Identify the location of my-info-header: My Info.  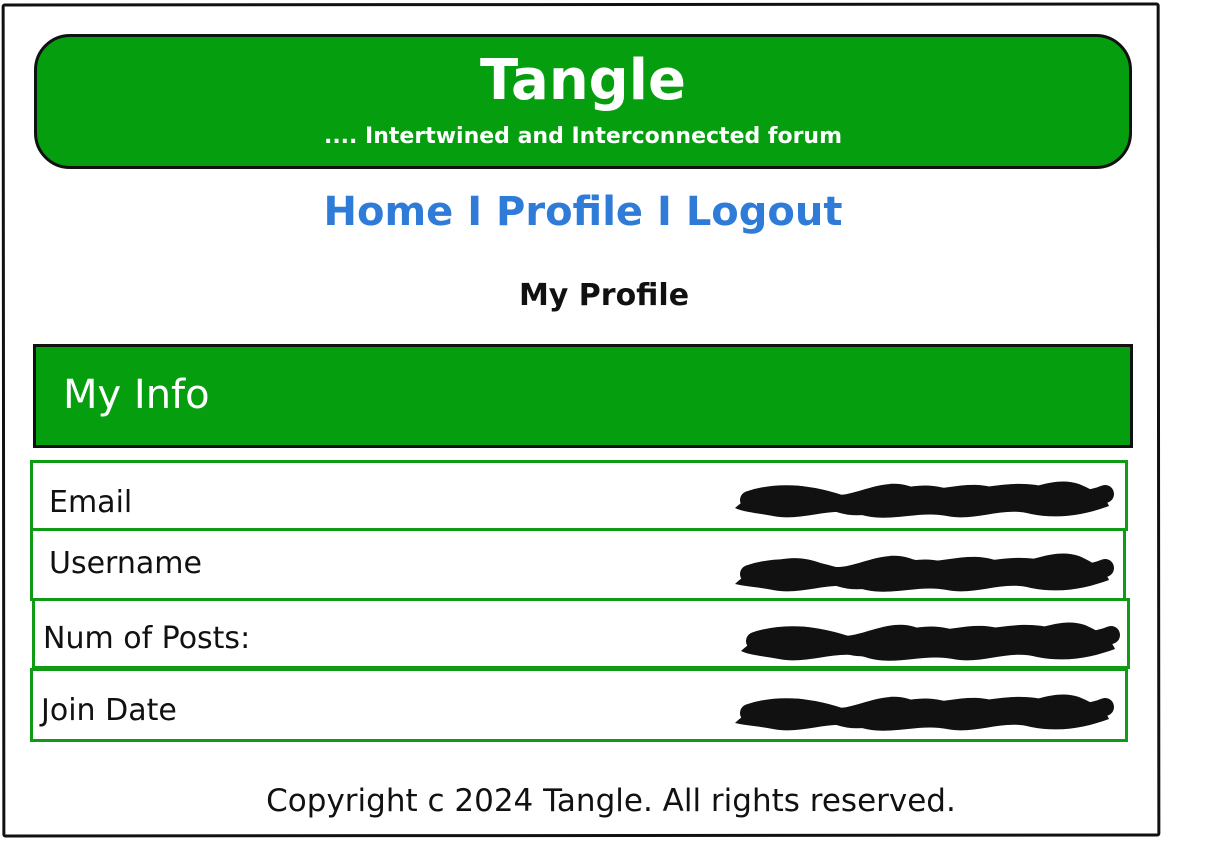
(583, 396).